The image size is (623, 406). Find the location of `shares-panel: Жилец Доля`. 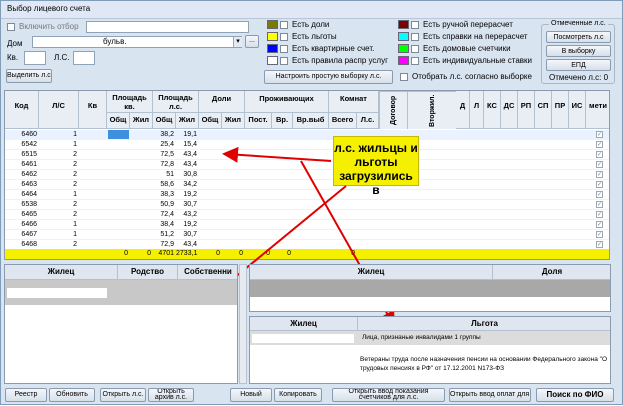

shares-panel: Жилец Доля is located at coordinates (430, 288).